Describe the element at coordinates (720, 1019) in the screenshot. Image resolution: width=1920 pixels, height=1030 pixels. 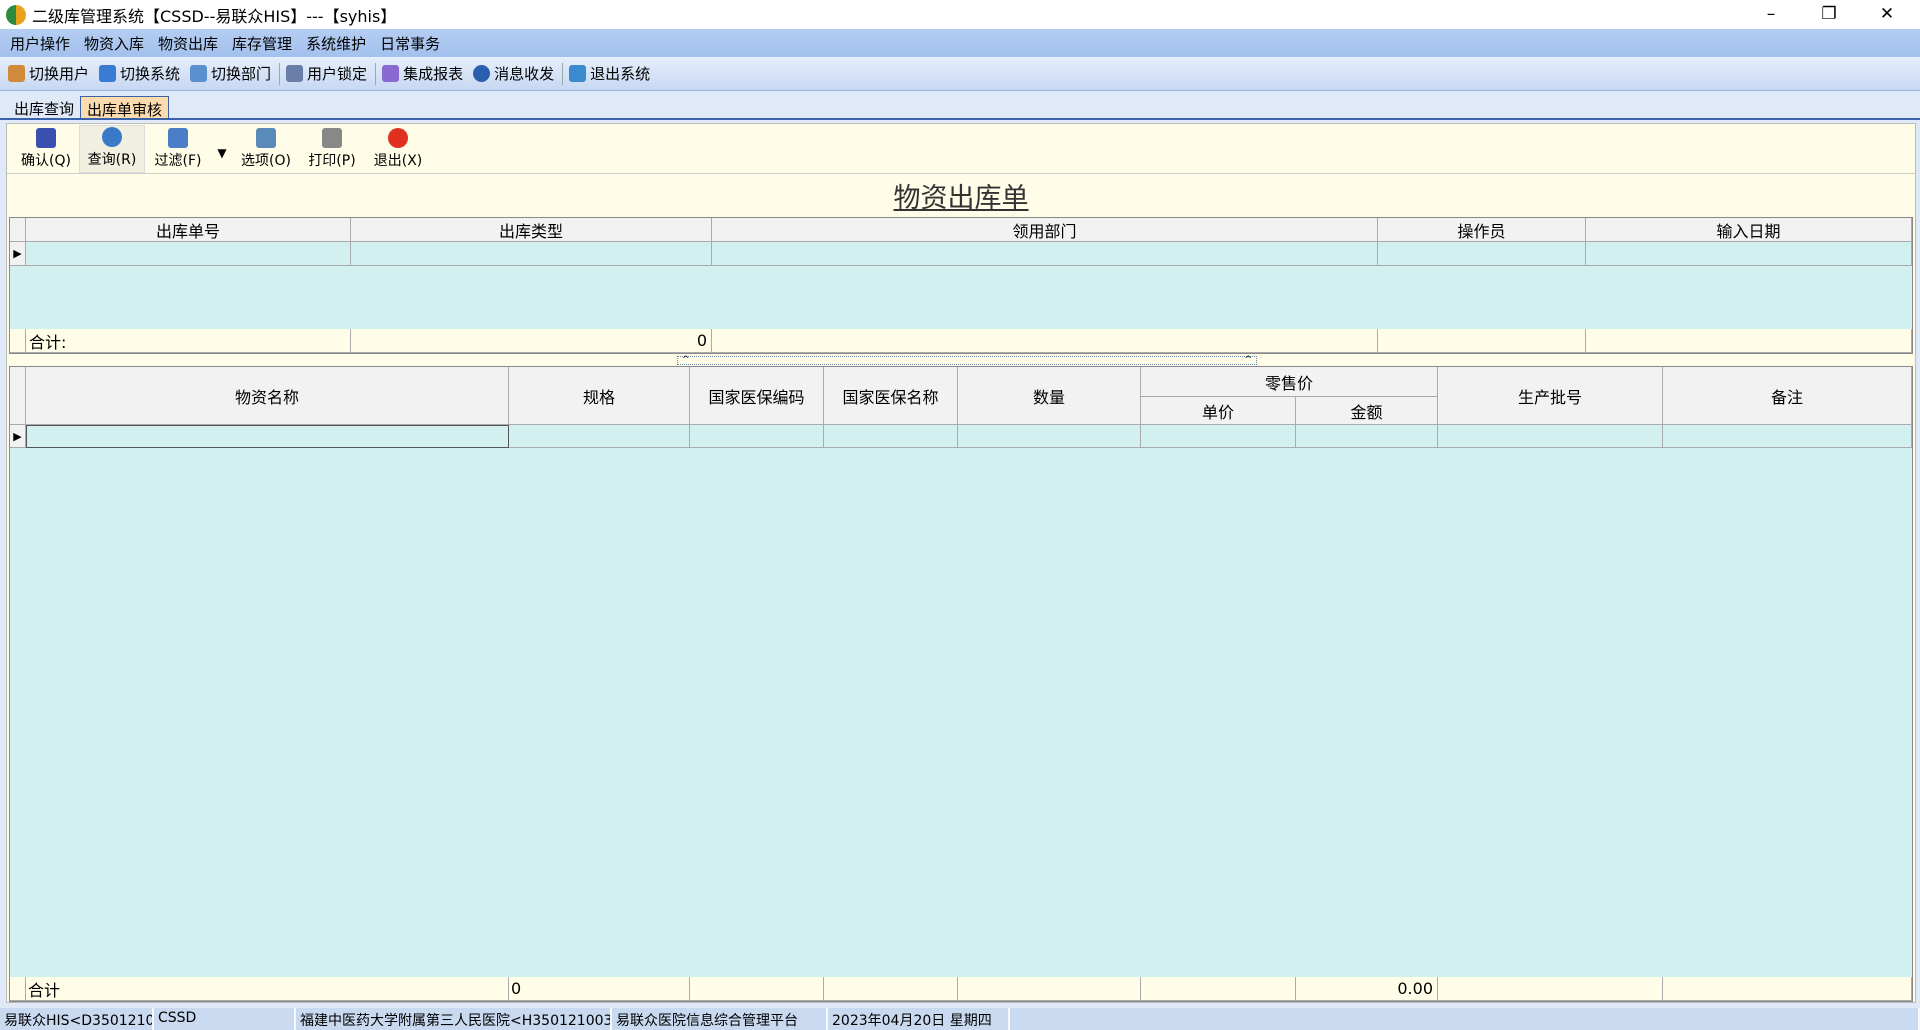
I see `status-platform: 易联众医院信息综合管理平台` at that location.